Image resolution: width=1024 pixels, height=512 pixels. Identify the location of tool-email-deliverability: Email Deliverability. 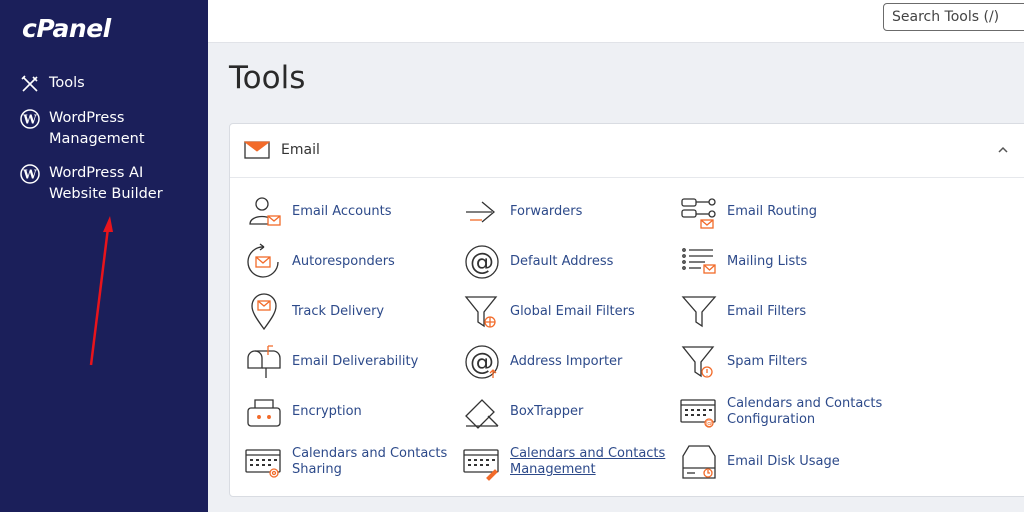
(350, 362).